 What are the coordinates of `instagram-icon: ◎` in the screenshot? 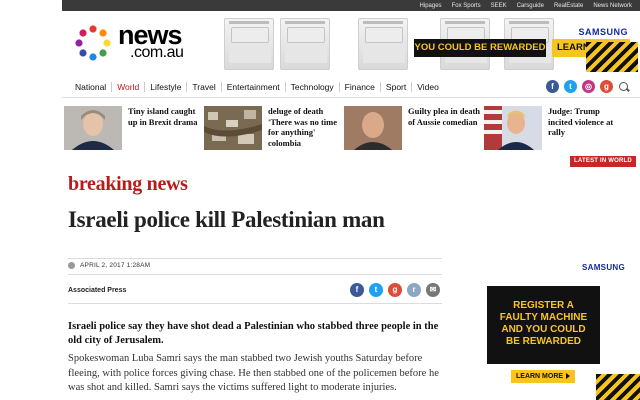 It's located at (588, 86).